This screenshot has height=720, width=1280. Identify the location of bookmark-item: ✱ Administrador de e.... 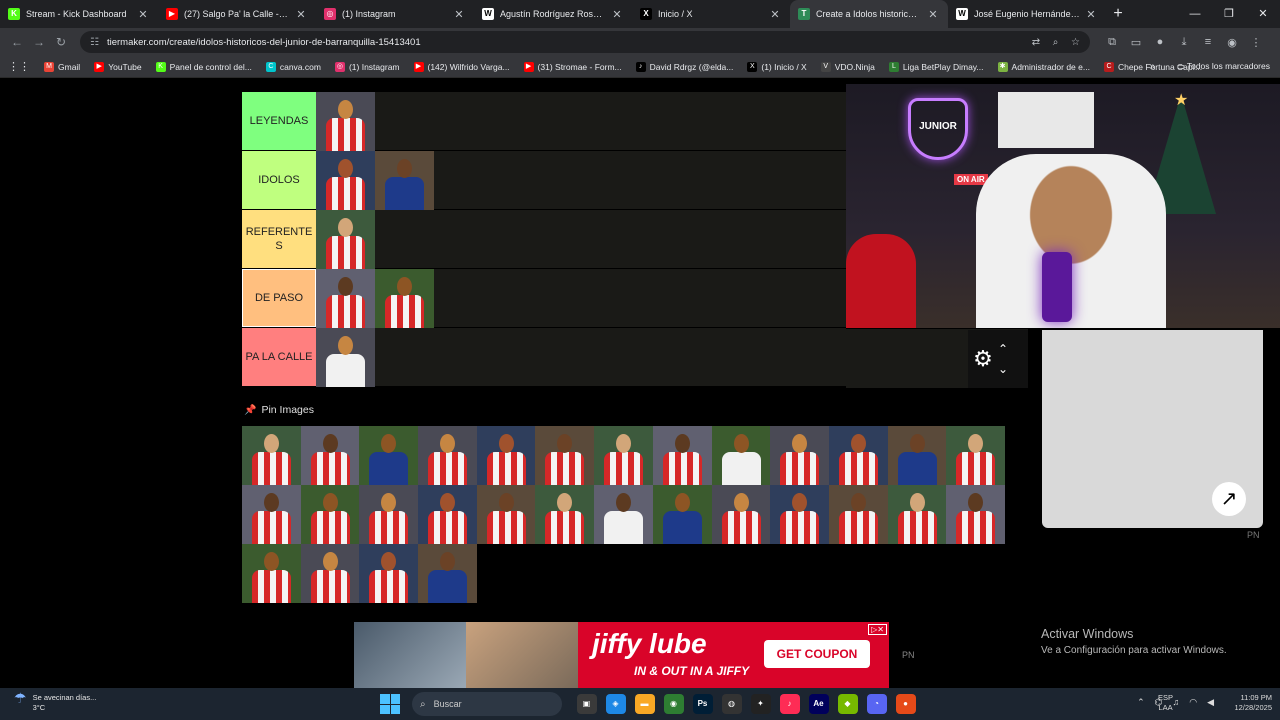
(1043, 66).